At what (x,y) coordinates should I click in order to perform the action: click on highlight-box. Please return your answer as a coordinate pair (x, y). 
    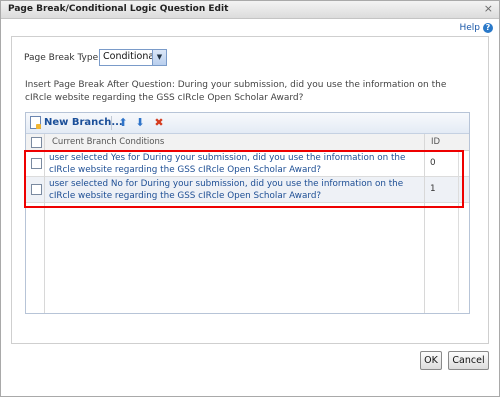
    Looking at the image, I should click on (244, 179).